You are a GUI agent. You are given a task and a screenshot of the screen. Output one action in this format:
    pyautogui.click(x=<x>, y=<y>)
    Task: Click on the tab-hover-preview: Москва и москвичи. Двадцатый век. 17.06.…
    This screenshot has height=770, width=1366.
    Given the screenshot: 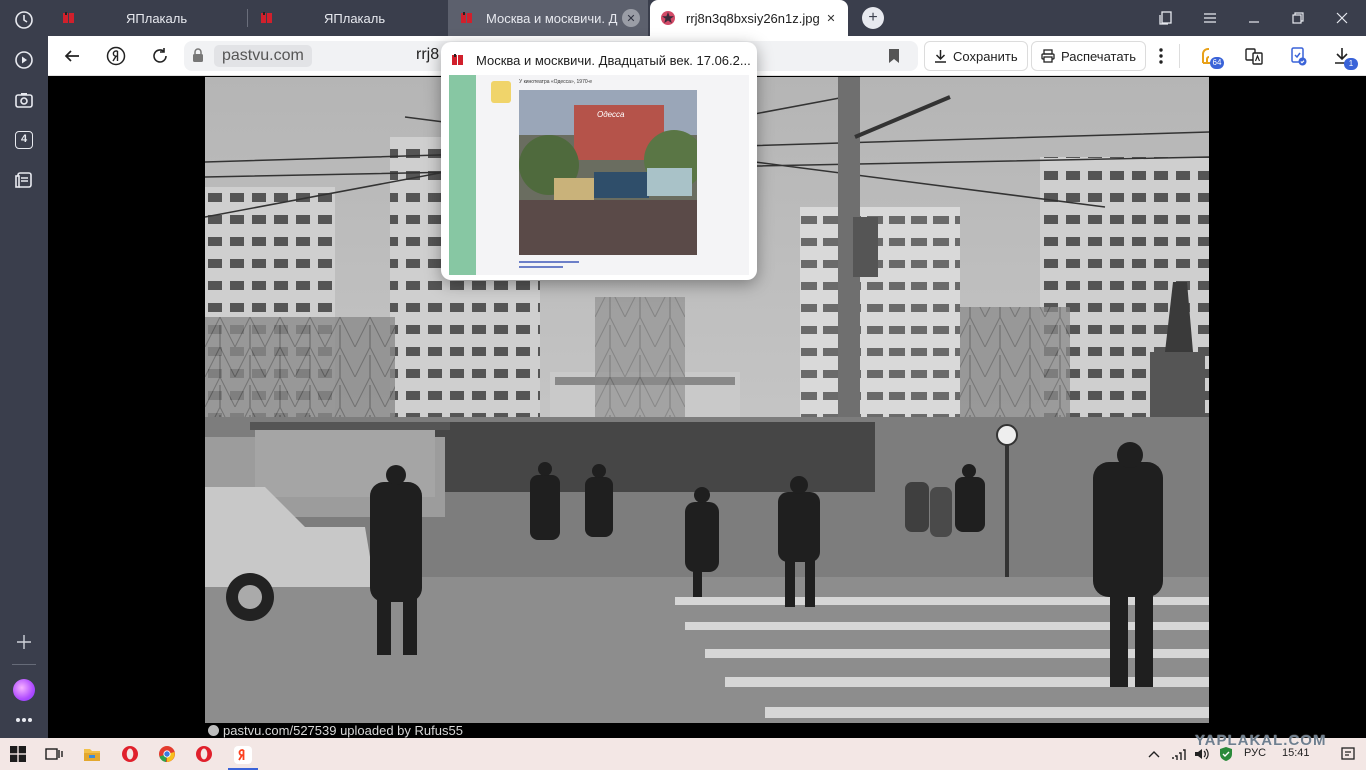 What is the action you would take?
    pyautogui.click(x=599, y=161)
    